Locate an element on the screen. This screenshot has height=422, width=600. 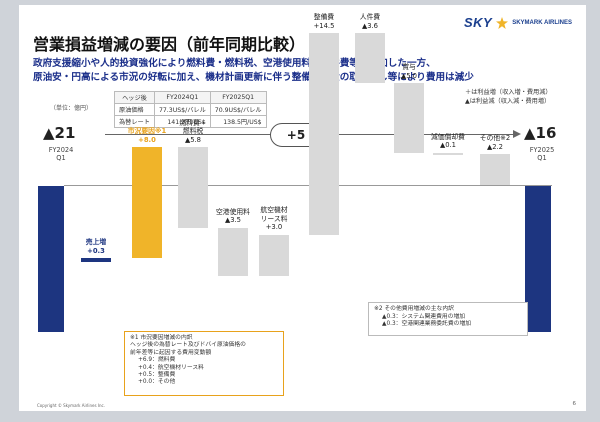
note-title: ※2 その他費用増減の主な内訳 is located at coordinates (414, 309).